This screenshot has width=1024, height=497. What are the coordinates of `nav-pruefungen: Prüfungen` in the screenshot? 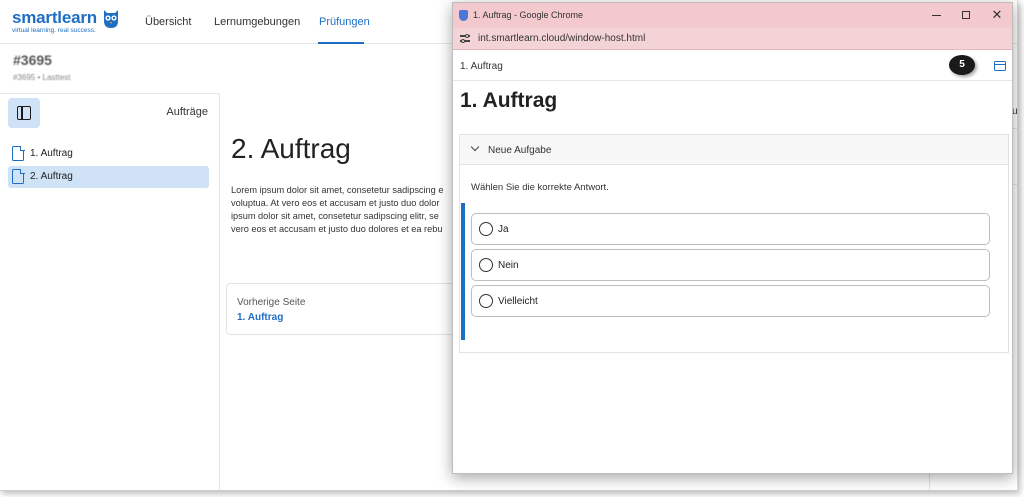 It's located at (344, 22).